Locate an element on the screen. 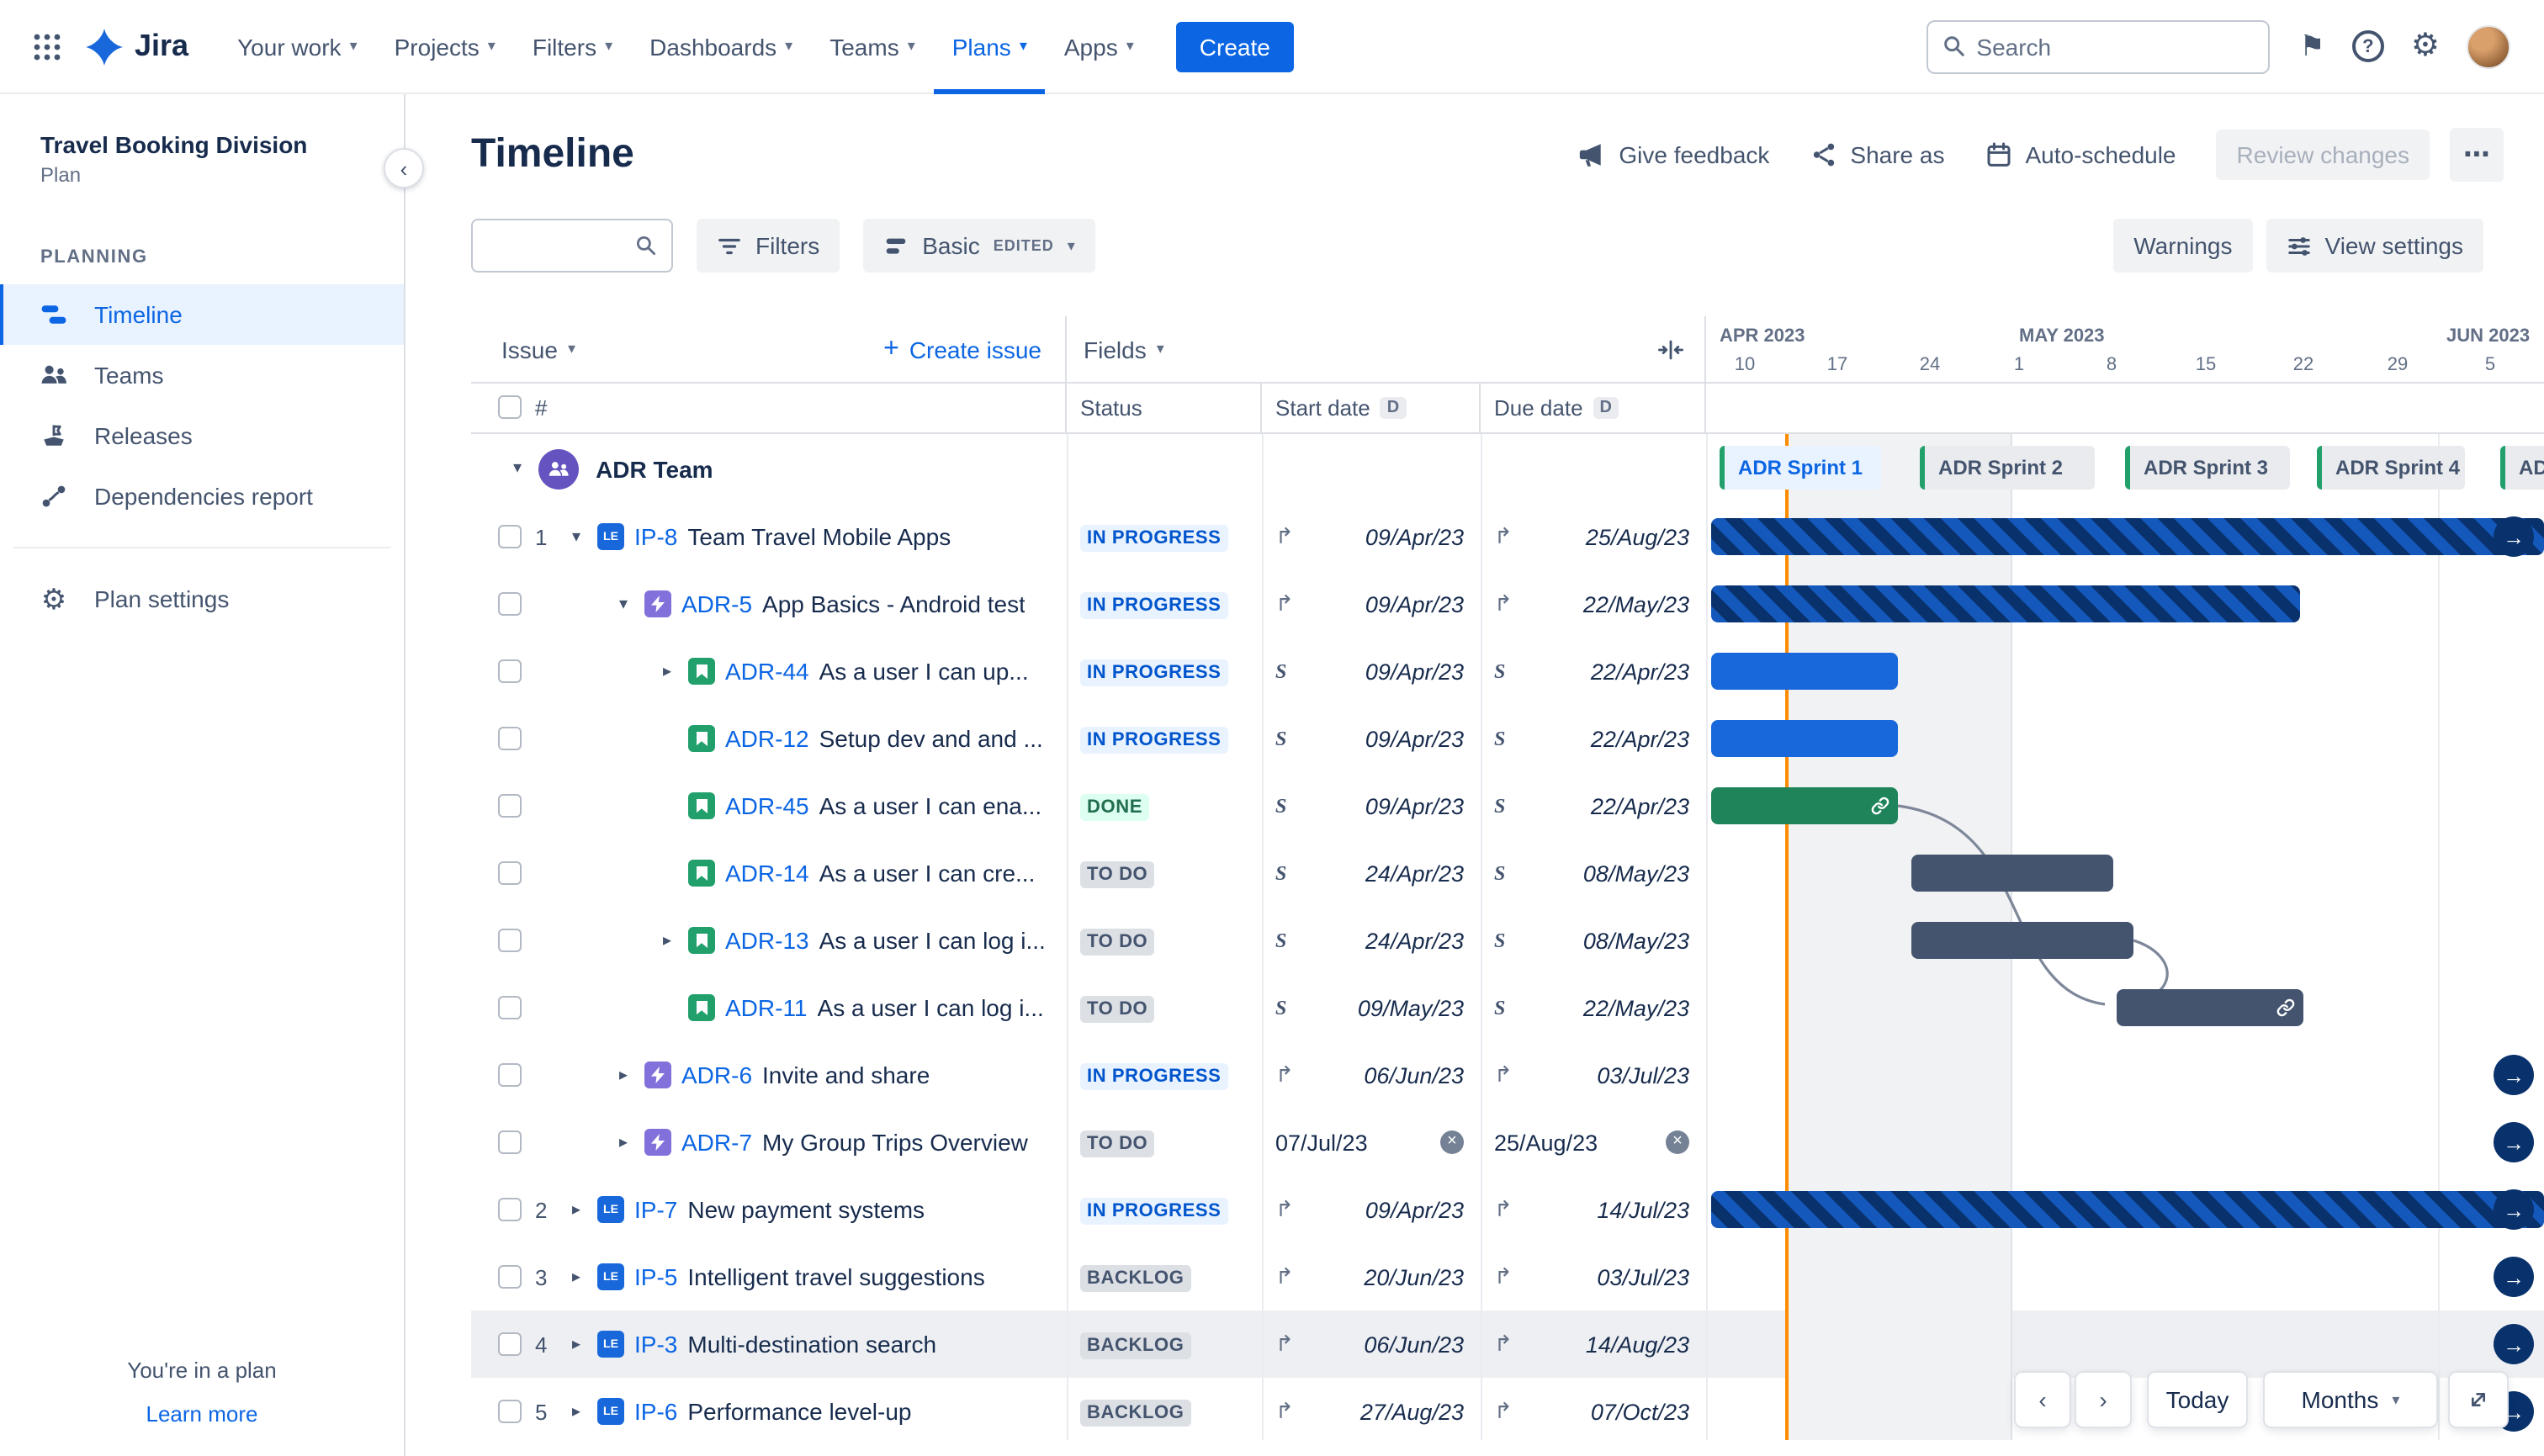 The width and height of the screenshot is (2544, 1456). issue-key-link: IP-8 is located at coordinates (655, 536).